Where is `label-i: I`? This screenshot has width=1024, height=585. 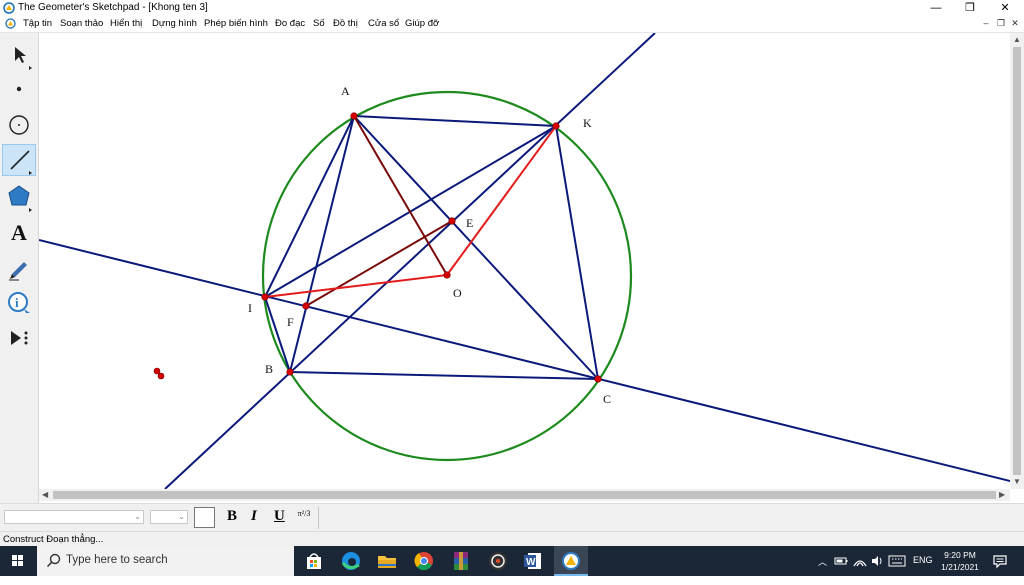 label-i: I is located at coordinates (250, 308).